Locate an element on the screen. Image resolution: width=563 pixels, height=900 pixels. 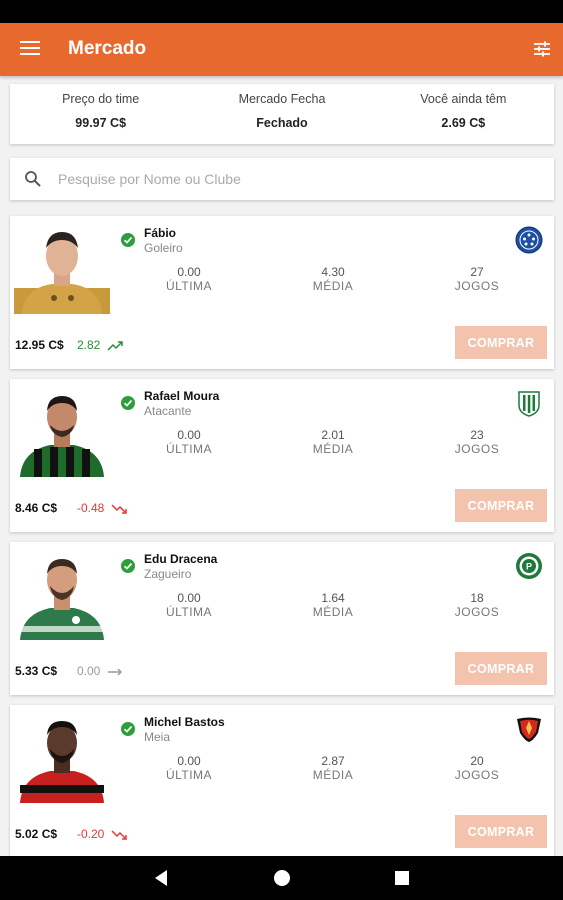
trend-flat-icon is located at coordinates (114, 672).